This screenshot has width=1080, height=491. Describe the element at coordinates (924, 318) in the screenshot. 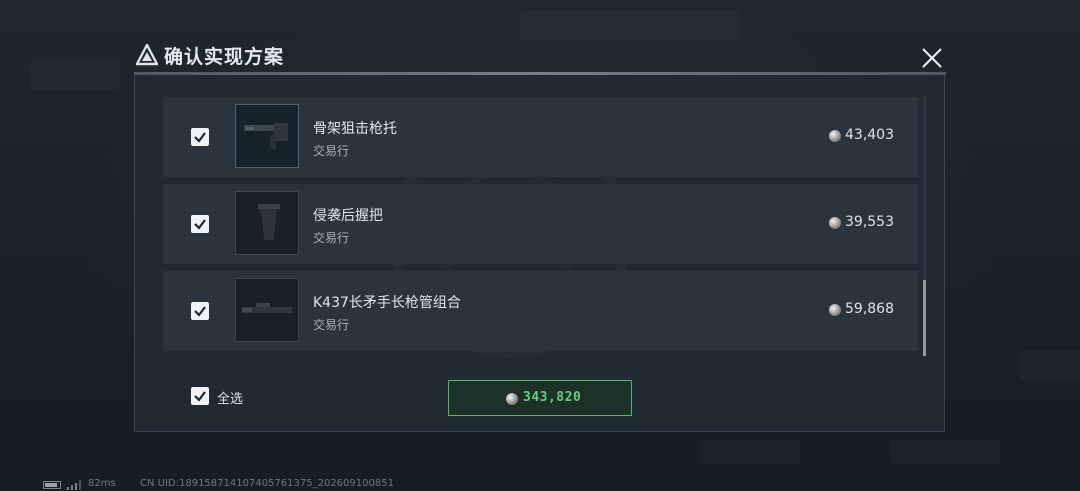

I see `scrollbar-thumb` at that location.